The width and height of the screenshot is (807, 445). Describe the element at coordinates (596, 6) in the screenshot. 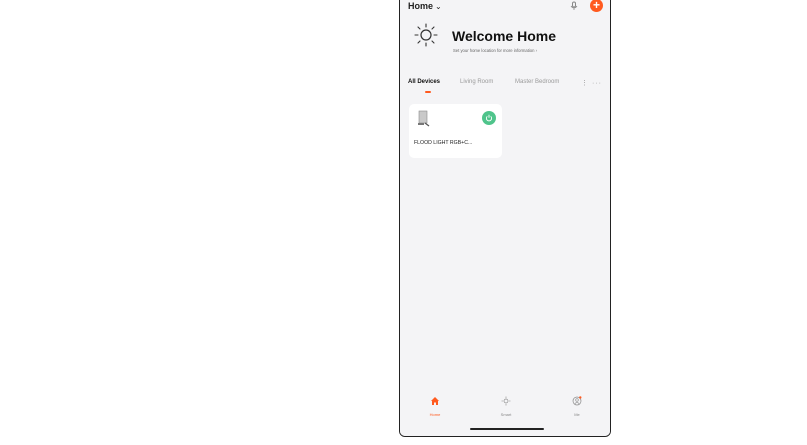

I see `add-device-button: +` at that location.